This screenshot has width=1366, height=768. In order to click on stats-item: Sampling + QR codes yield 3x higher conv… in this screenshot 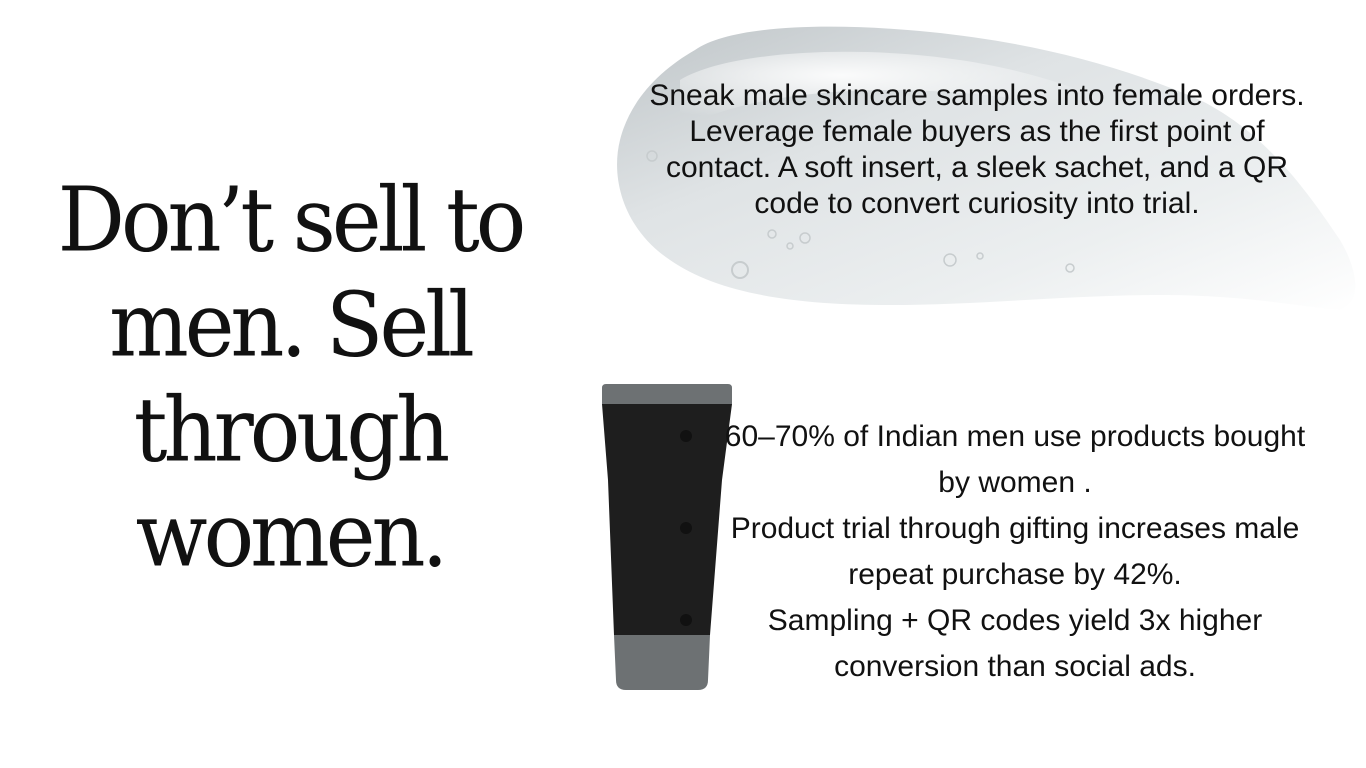, I will do `click(1000, 644)`.